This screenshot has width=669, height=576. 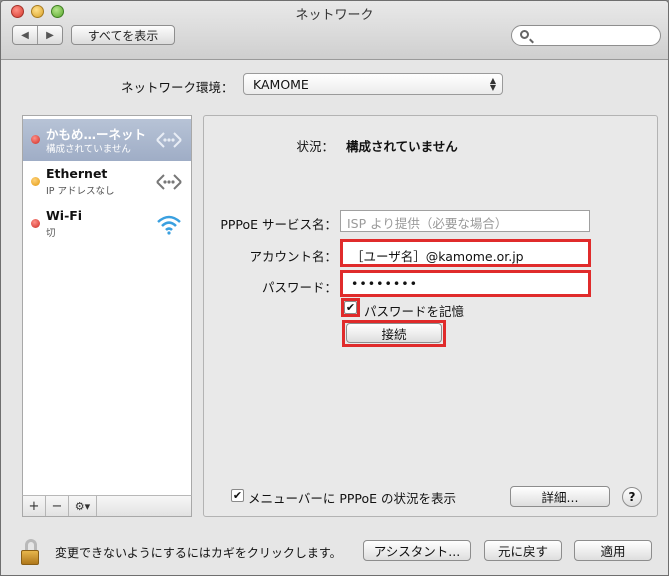 I want to click on remember-password-checkbox: ✔, so click(x=350, y=307).